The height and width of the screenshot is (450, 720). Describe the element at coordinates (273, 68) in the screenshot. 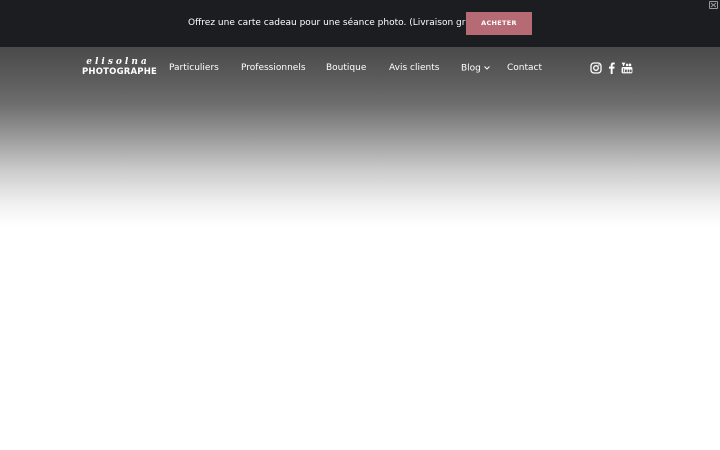

I see `nav-professionnels: Professionnels` at that location.